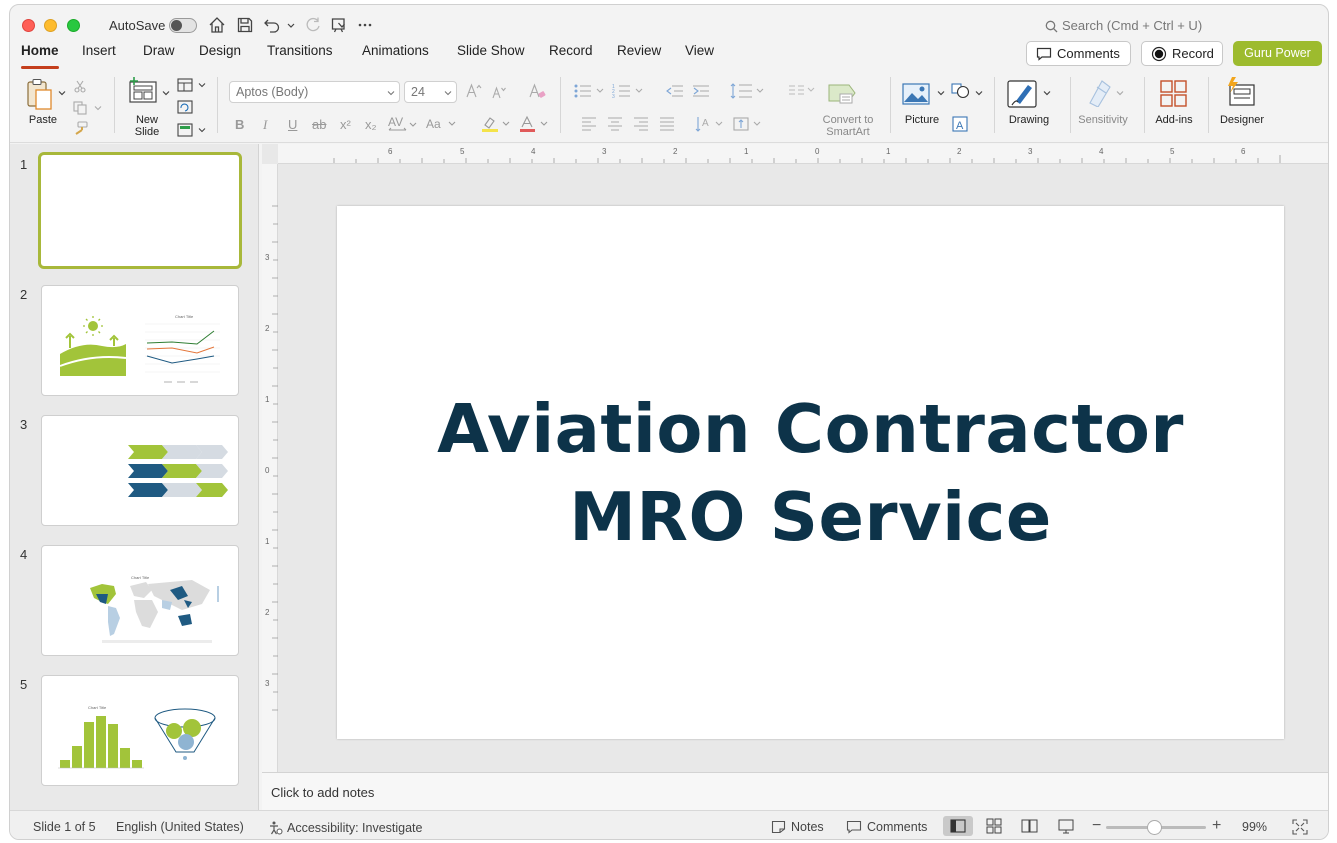  Describe the element at coordinates (272, 25) in the screenshot. I see `undo-icon` at that location.